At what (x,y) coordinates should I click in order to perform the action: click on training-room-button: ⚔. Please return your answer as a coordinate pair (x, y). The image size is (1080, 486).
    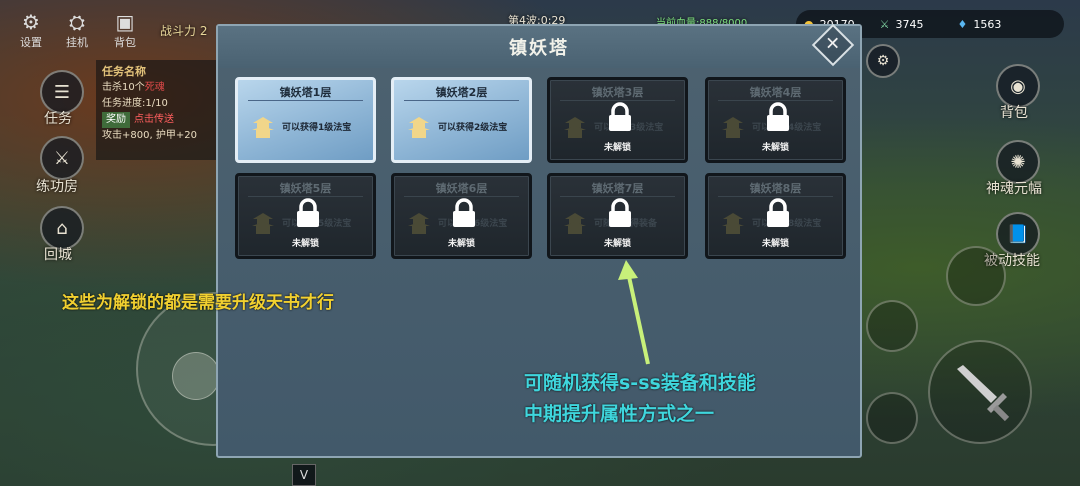
    Looking at the image, I should click on (62, 158).